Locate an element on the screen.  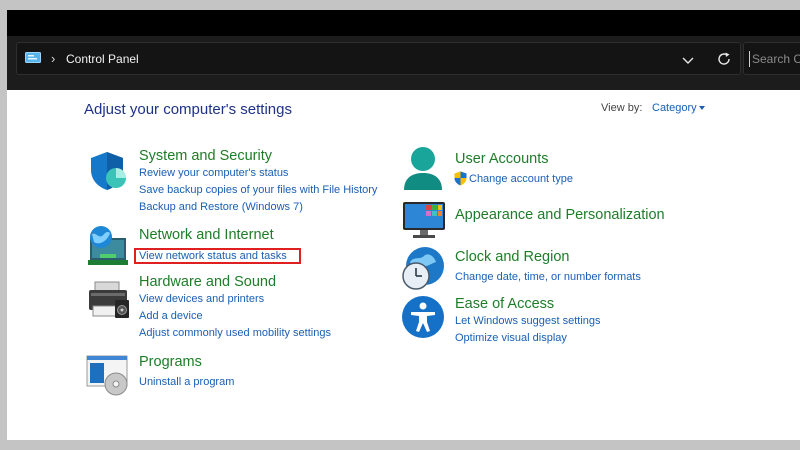
globe-network-icon is located at coordinates (108, 246).